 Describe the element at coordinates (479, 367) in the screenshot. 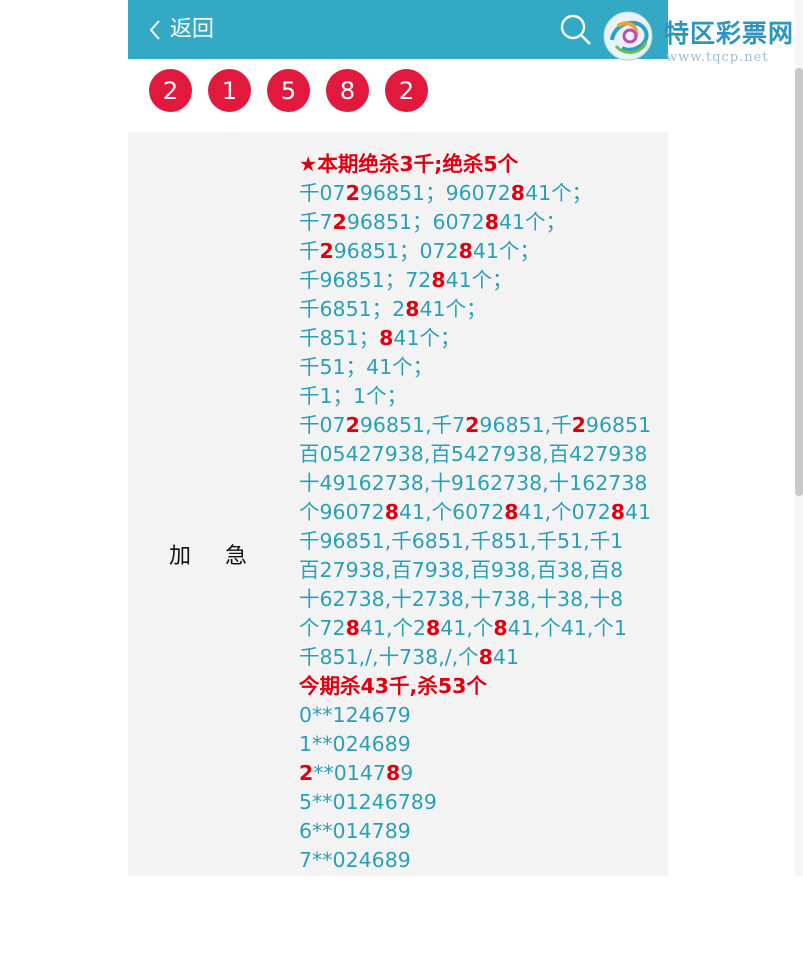

I see `prediction-line: 千51；41个；` at that location.